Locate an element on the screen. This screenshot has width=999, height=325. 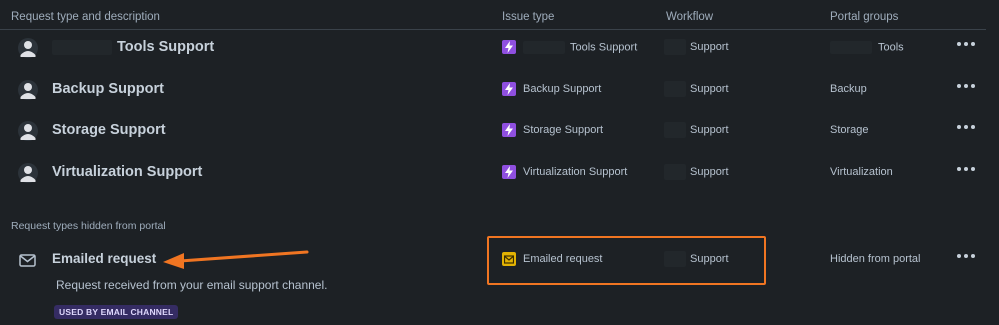
request-type-name: Tools Support is located at coordinates (133, 47).